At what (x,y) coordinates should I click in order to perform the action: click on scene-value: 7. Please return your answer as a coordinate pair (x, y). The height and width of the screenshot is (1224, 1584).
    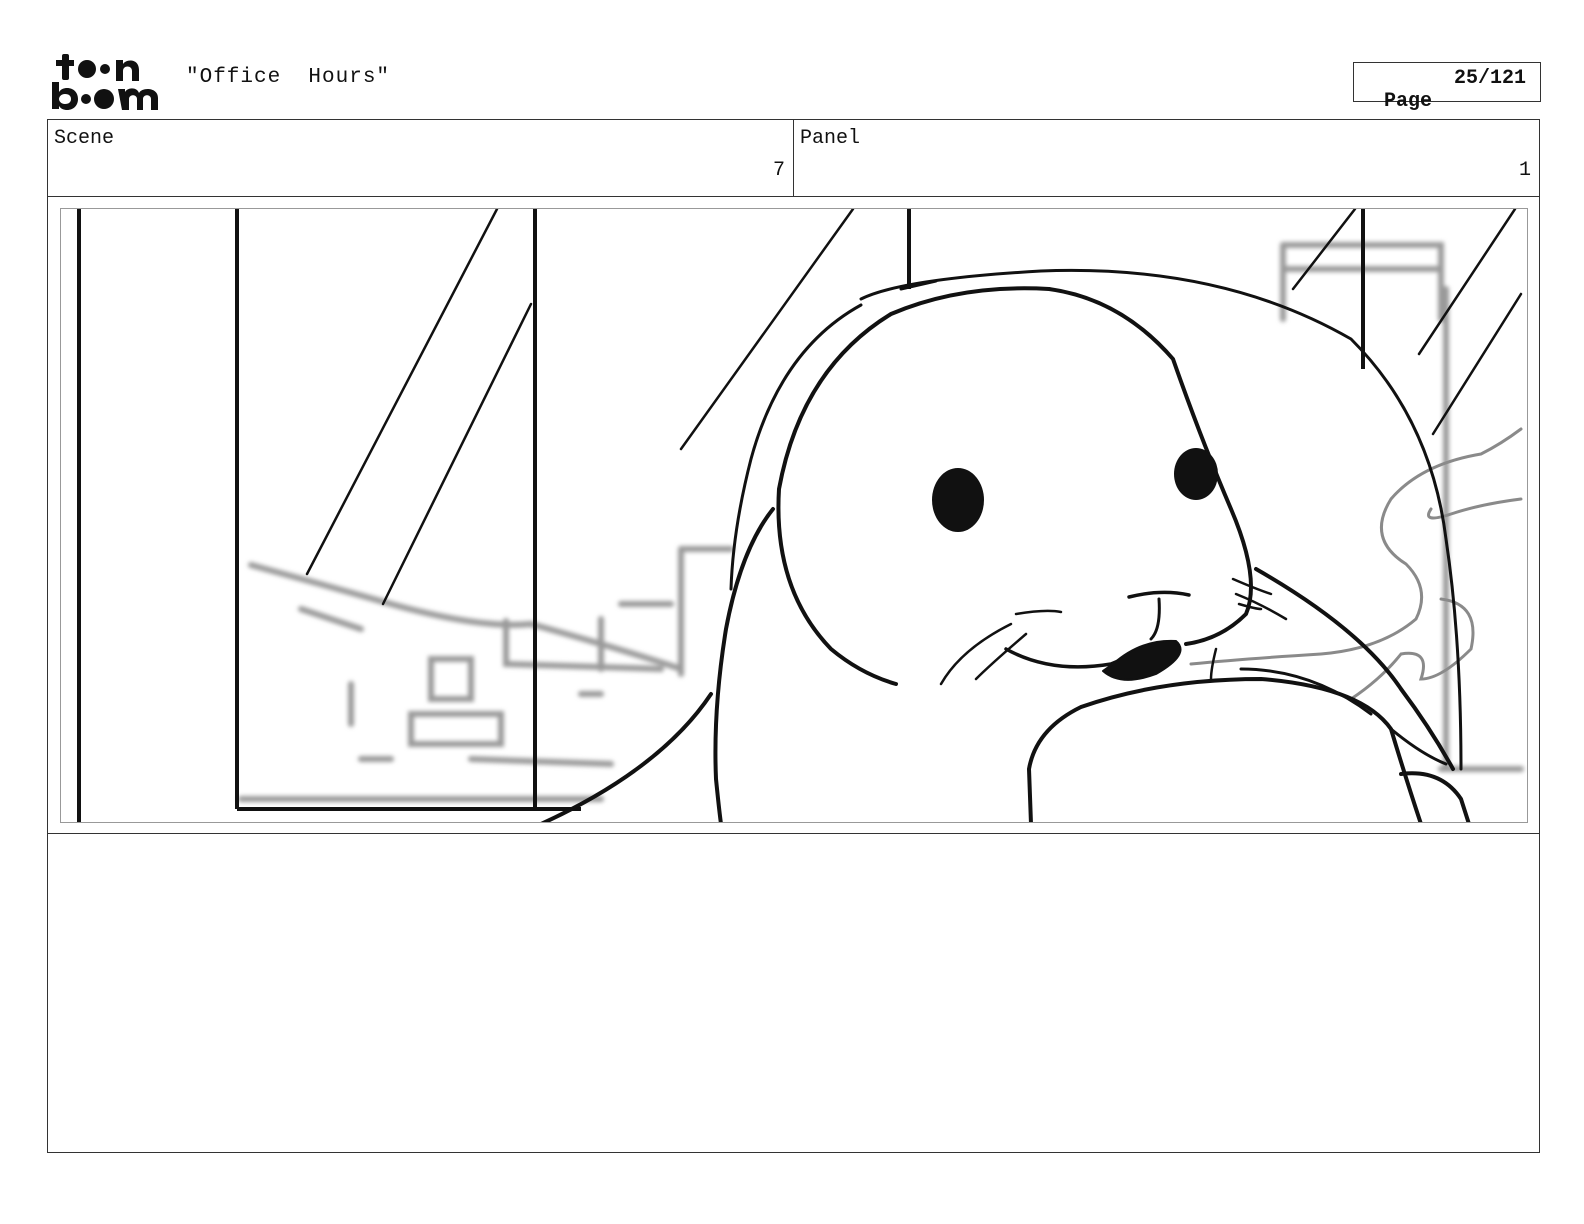
    Looking at the image, I should click on (778, 170).